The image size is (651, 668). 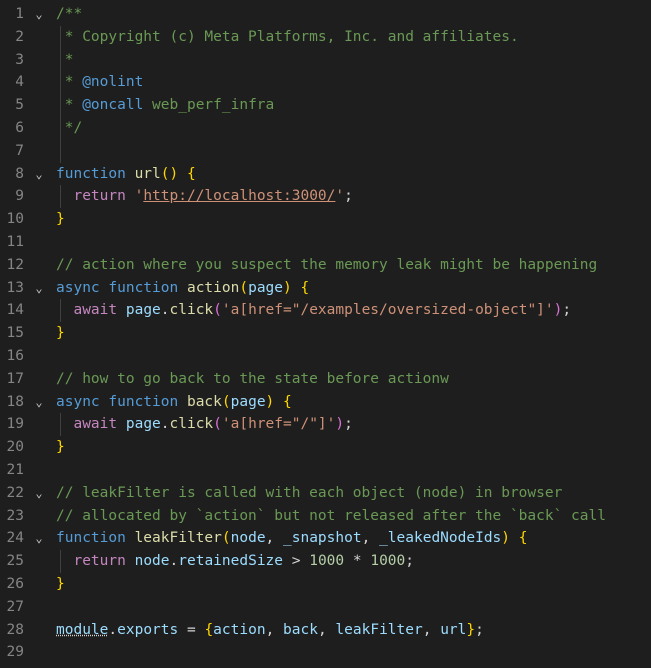 What do you see at coordinates (78, 287) in the screenshot?
I see `code-token: async` at bounding box center [78, 287].